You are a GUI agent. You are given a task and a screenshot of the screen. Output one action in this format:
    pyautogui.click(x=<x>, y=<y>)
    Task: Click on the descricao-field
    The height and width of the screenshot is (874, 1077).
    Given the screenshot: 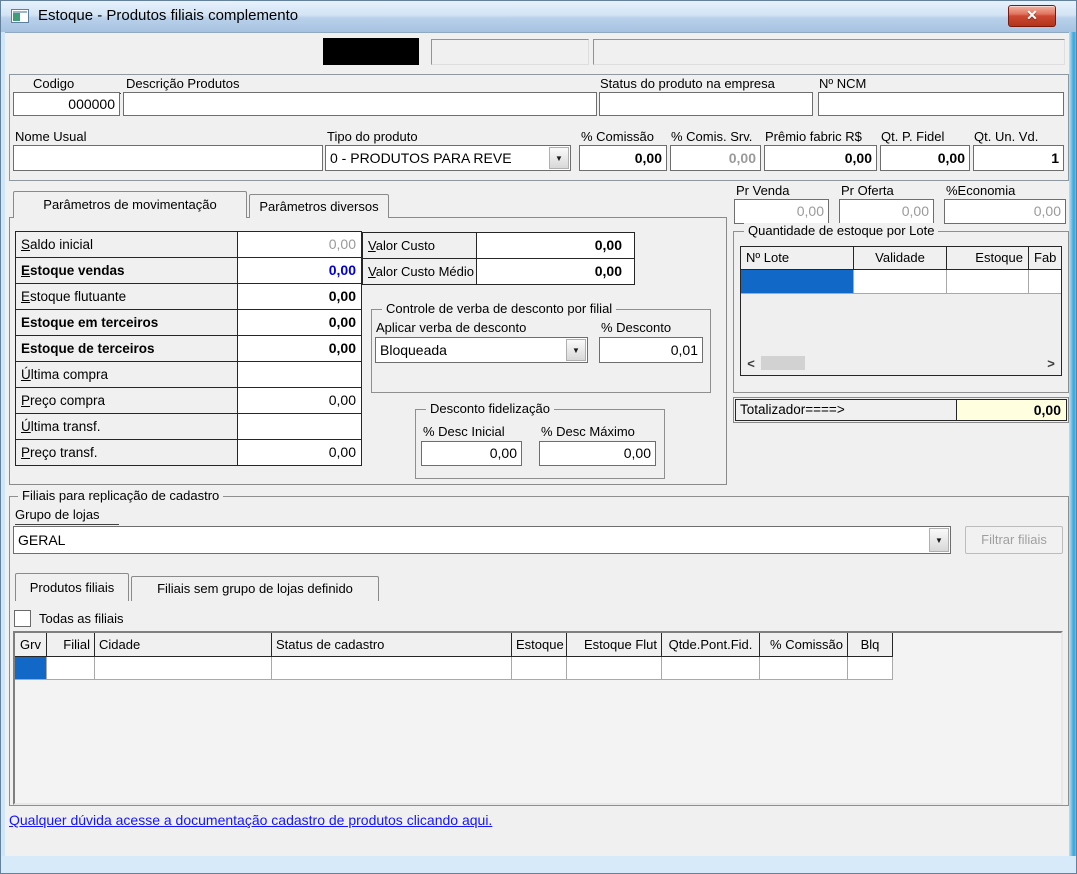 What is the action you would take?
    pyautogui.click(x=360, y=104)
    